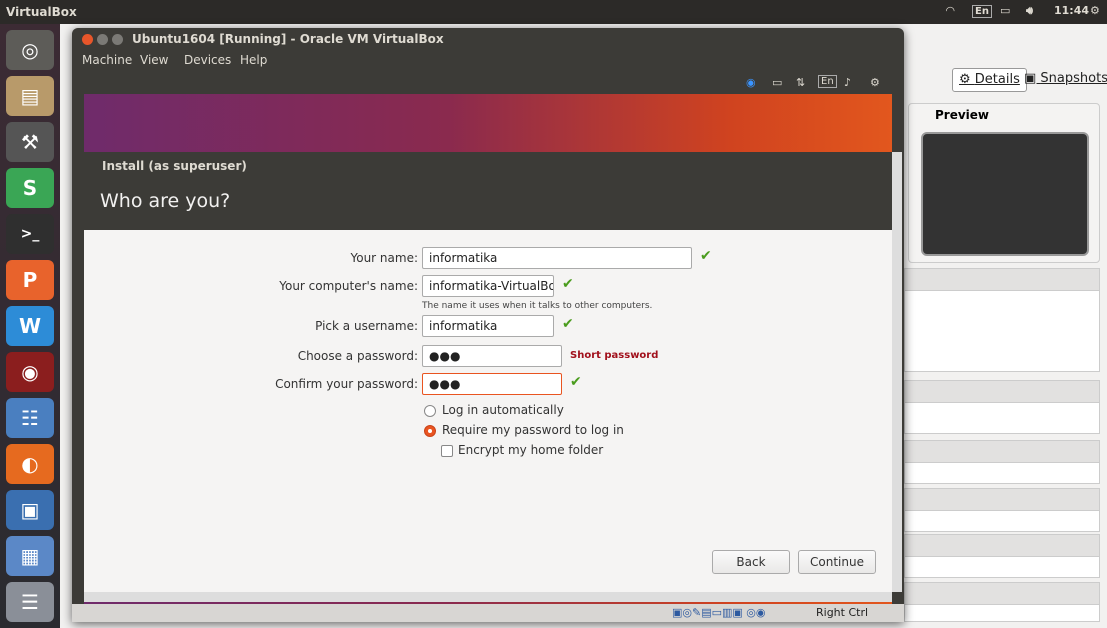  What do you see at coordinates (30, 234) in the screenshot?
I see `terminal-icon: >_` at bounding box center [30, 234].